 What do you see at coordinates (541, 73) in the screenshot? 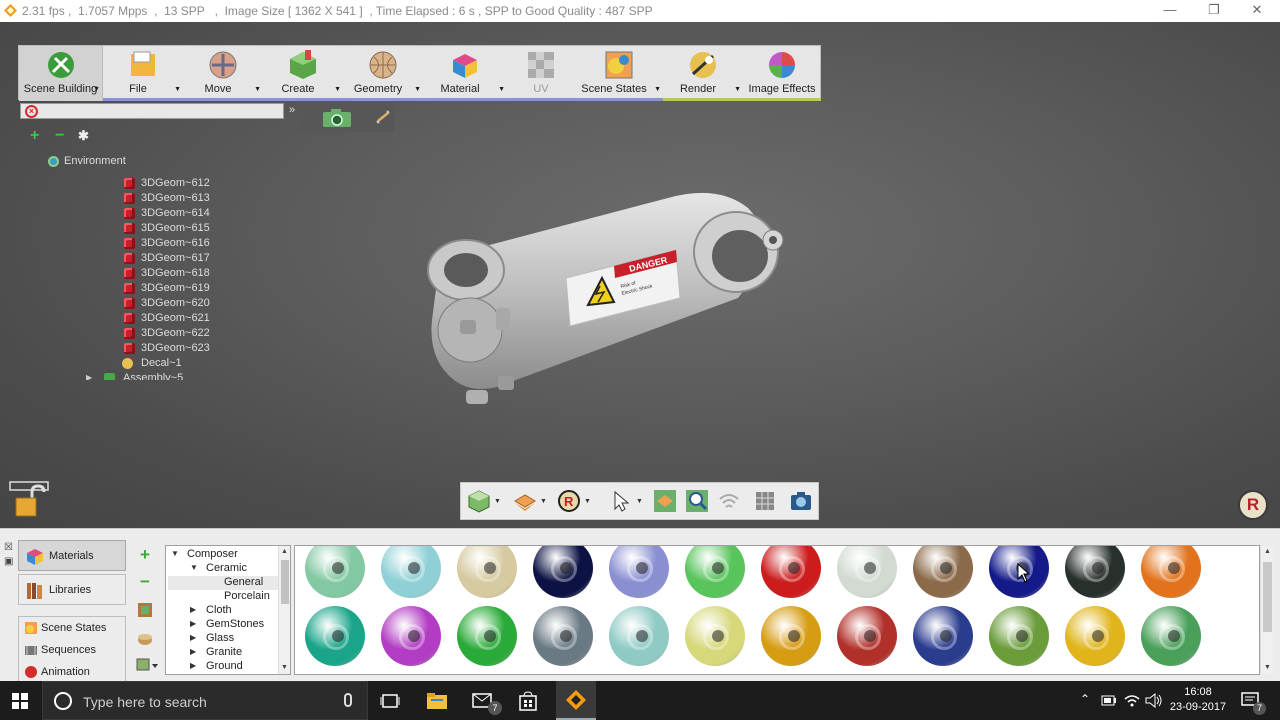
I see `ribbon-uv: UV` at bounding box center [541, 73].